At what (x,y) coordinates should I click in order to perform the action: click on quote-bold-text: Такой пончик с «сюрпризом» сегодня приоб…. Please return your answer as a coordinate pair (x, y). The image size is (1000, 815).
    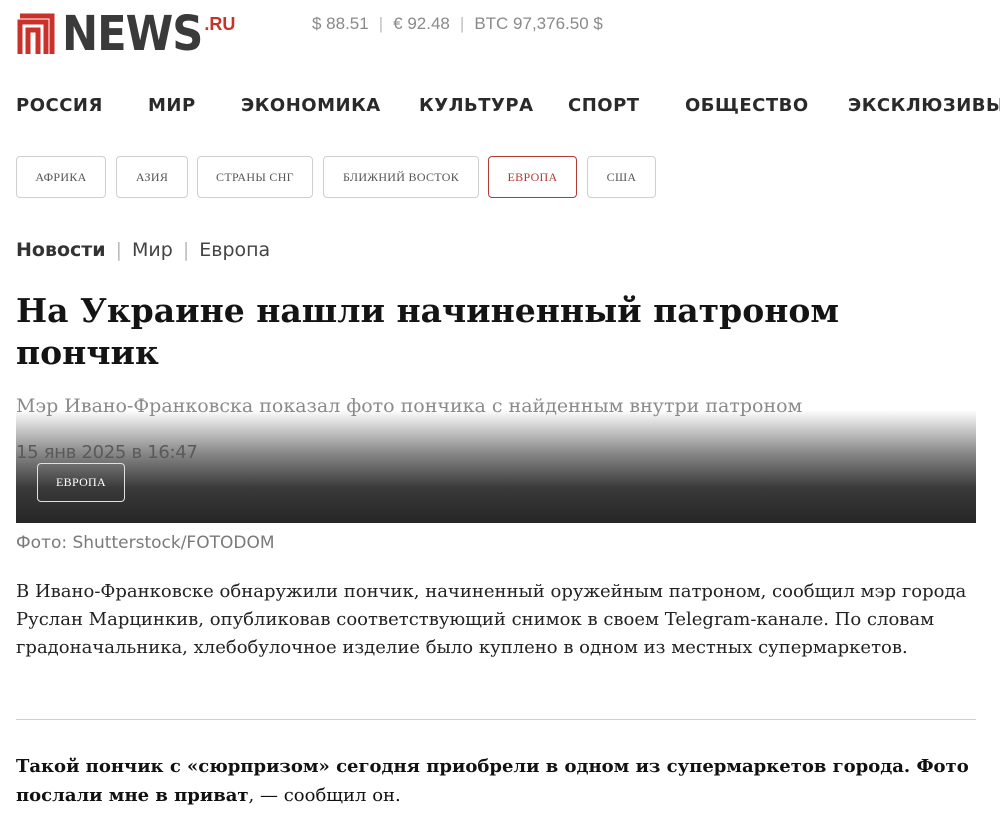
    Looking at the image, I should click on (492, 781).